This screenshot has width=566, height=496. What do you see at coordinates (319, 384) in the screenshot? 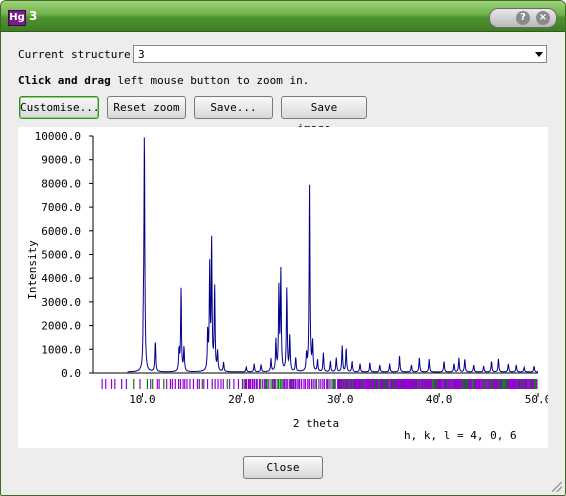
I see `reflection-markers` at bounding box center [319, 384].